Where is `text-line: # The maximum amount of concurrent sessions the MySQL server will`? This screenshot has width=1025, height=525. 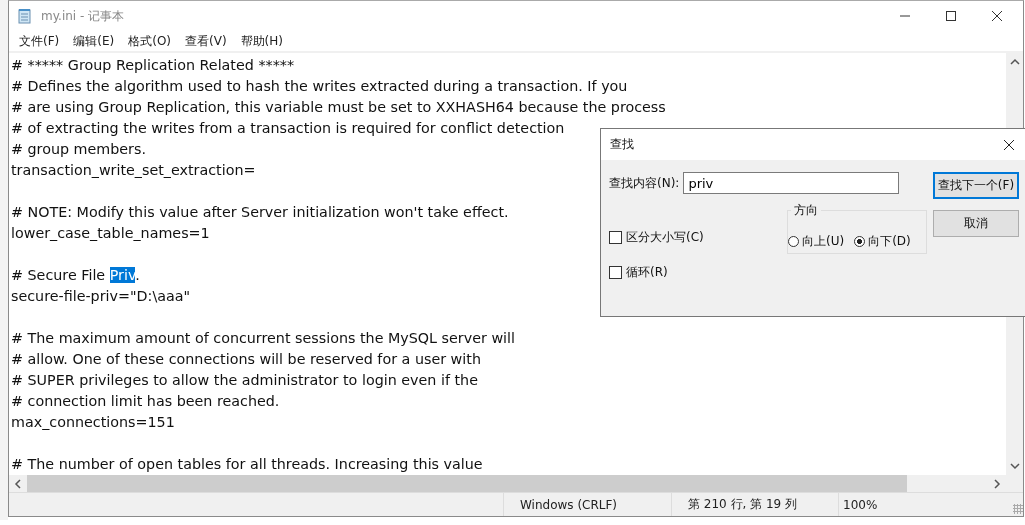 text-line: # The maximum amount of concurrent sessions the MySQL server will is located at coordinates (263, 338).